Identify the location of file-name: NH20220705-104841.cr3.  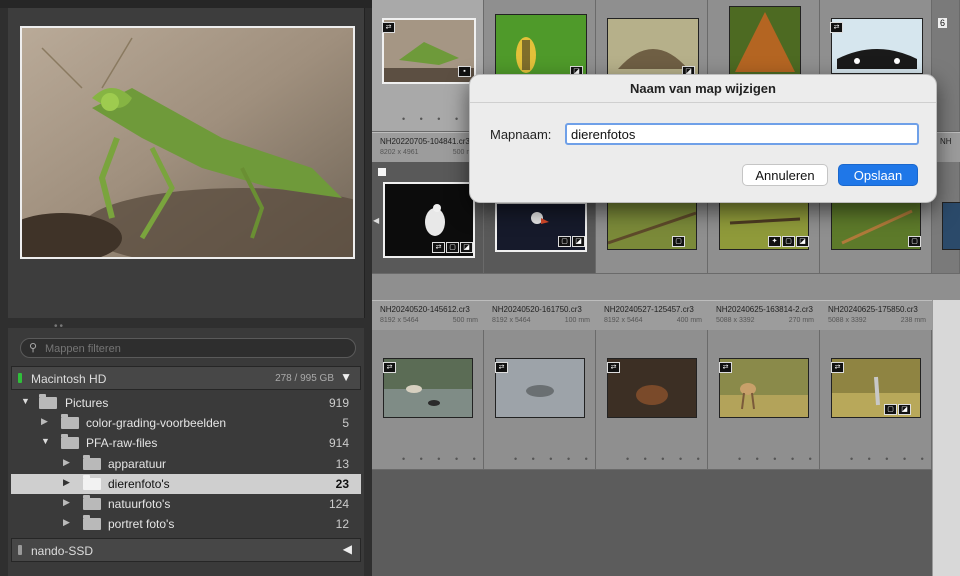
(425, 141).